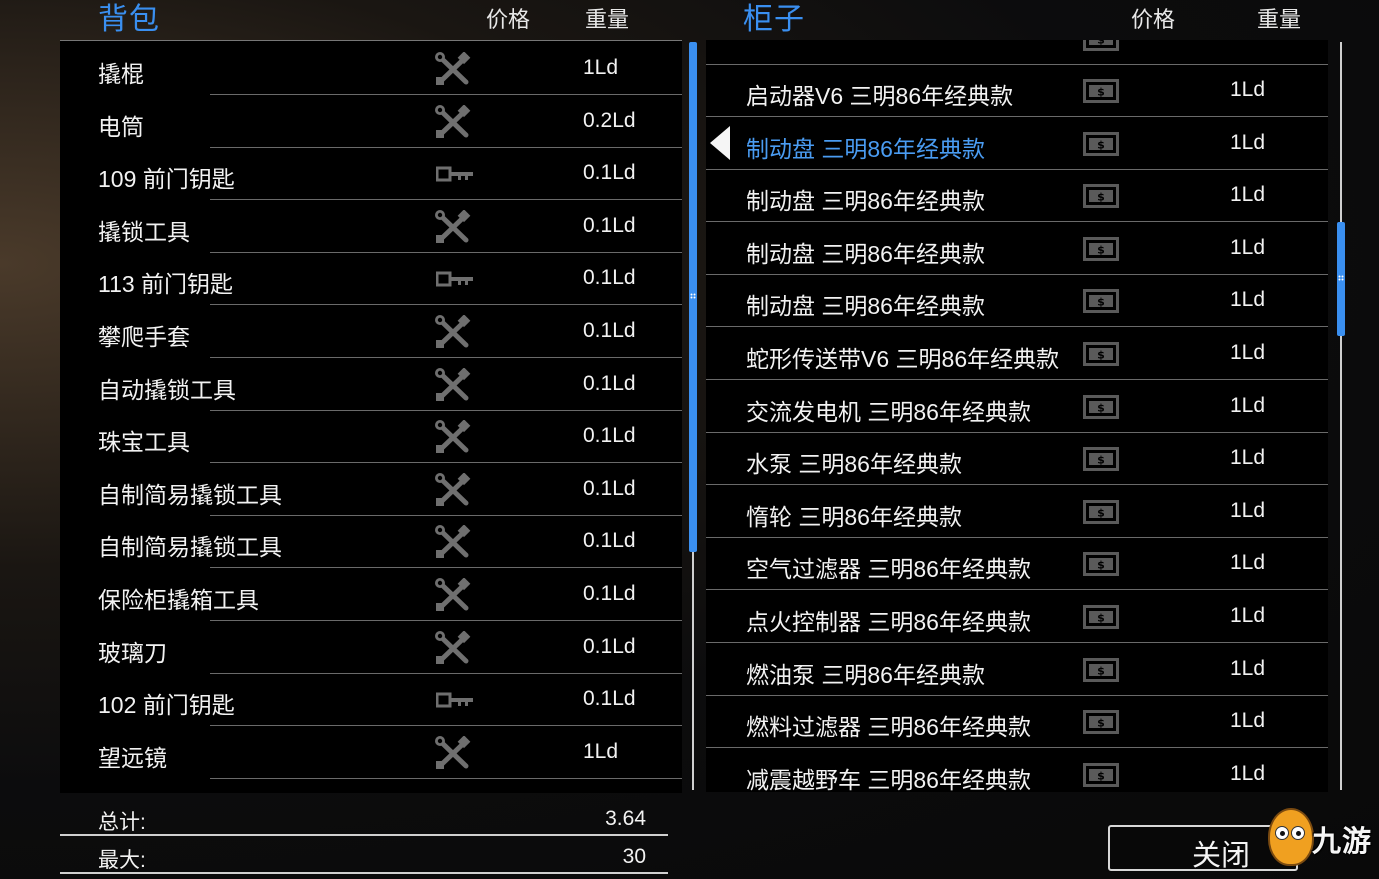 The image size is (1379, 879). I want to click on list-item: 撬锁工具 0.1Ld, so click(371, 227).